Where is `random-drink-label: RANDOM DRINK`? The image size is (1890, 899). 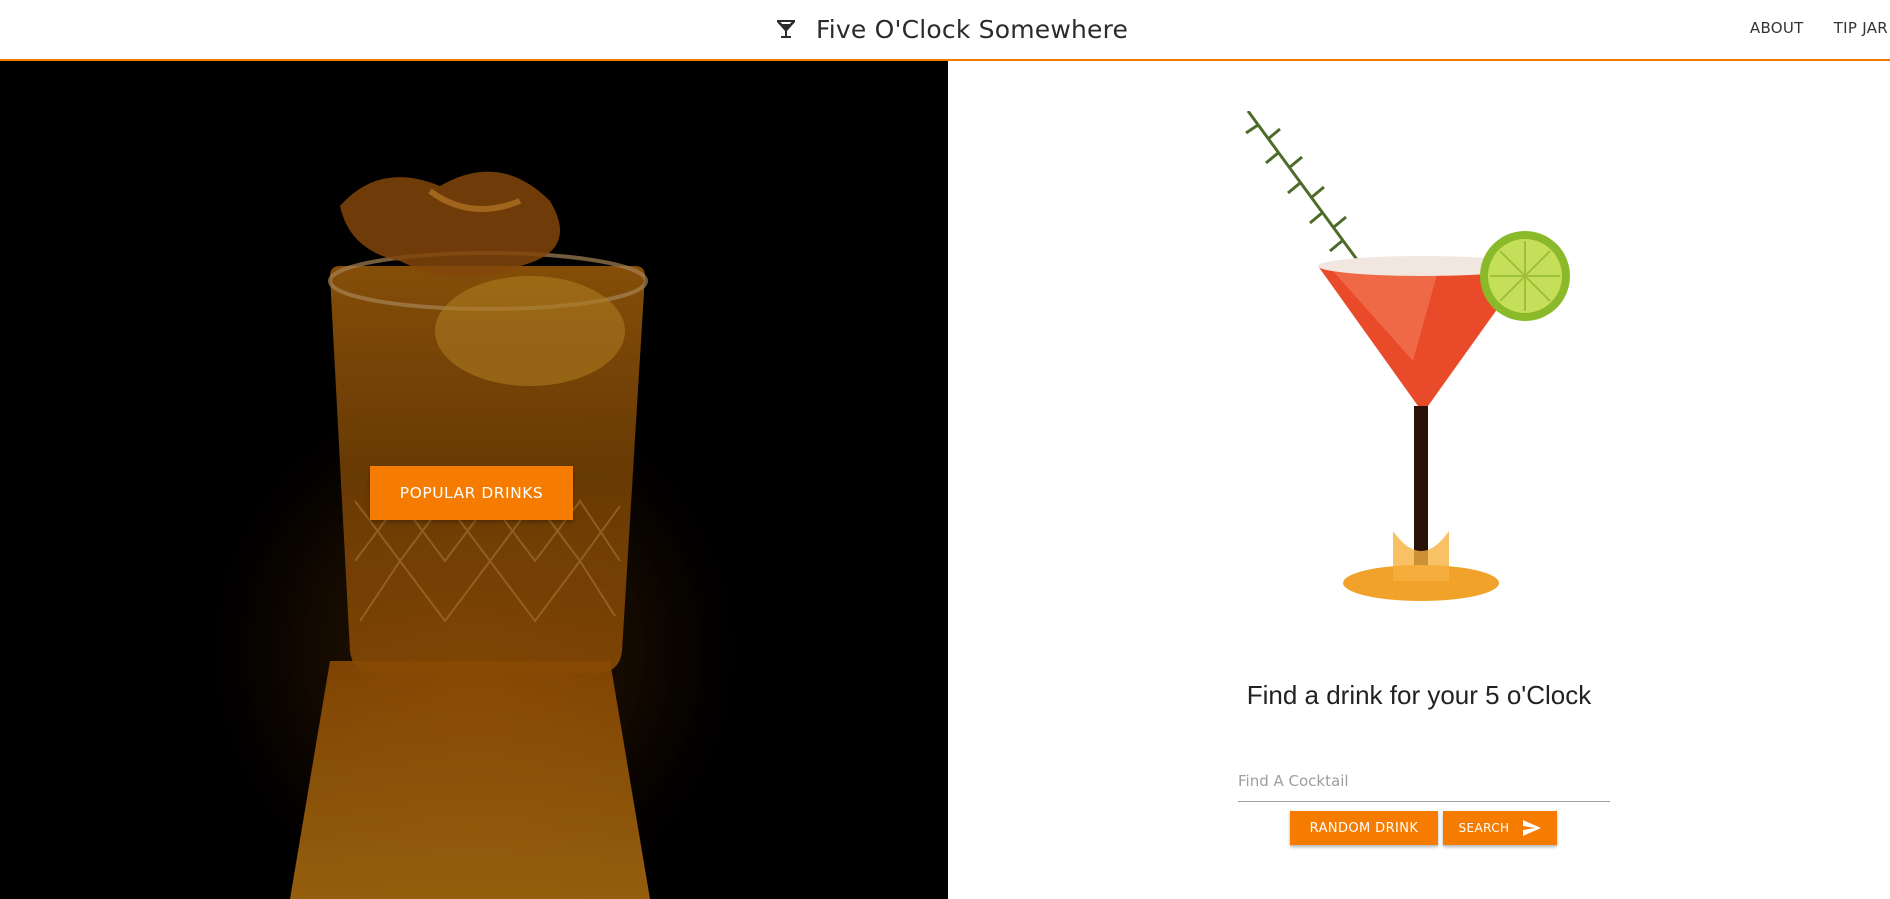
random-drink-label: RANDOM DRINK is located at coordinates (1364, 828).